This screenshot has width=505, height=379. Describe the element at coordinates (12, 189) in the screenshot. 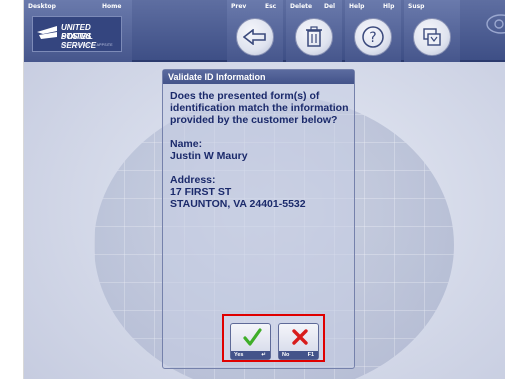

I see `left-margin` at that location.